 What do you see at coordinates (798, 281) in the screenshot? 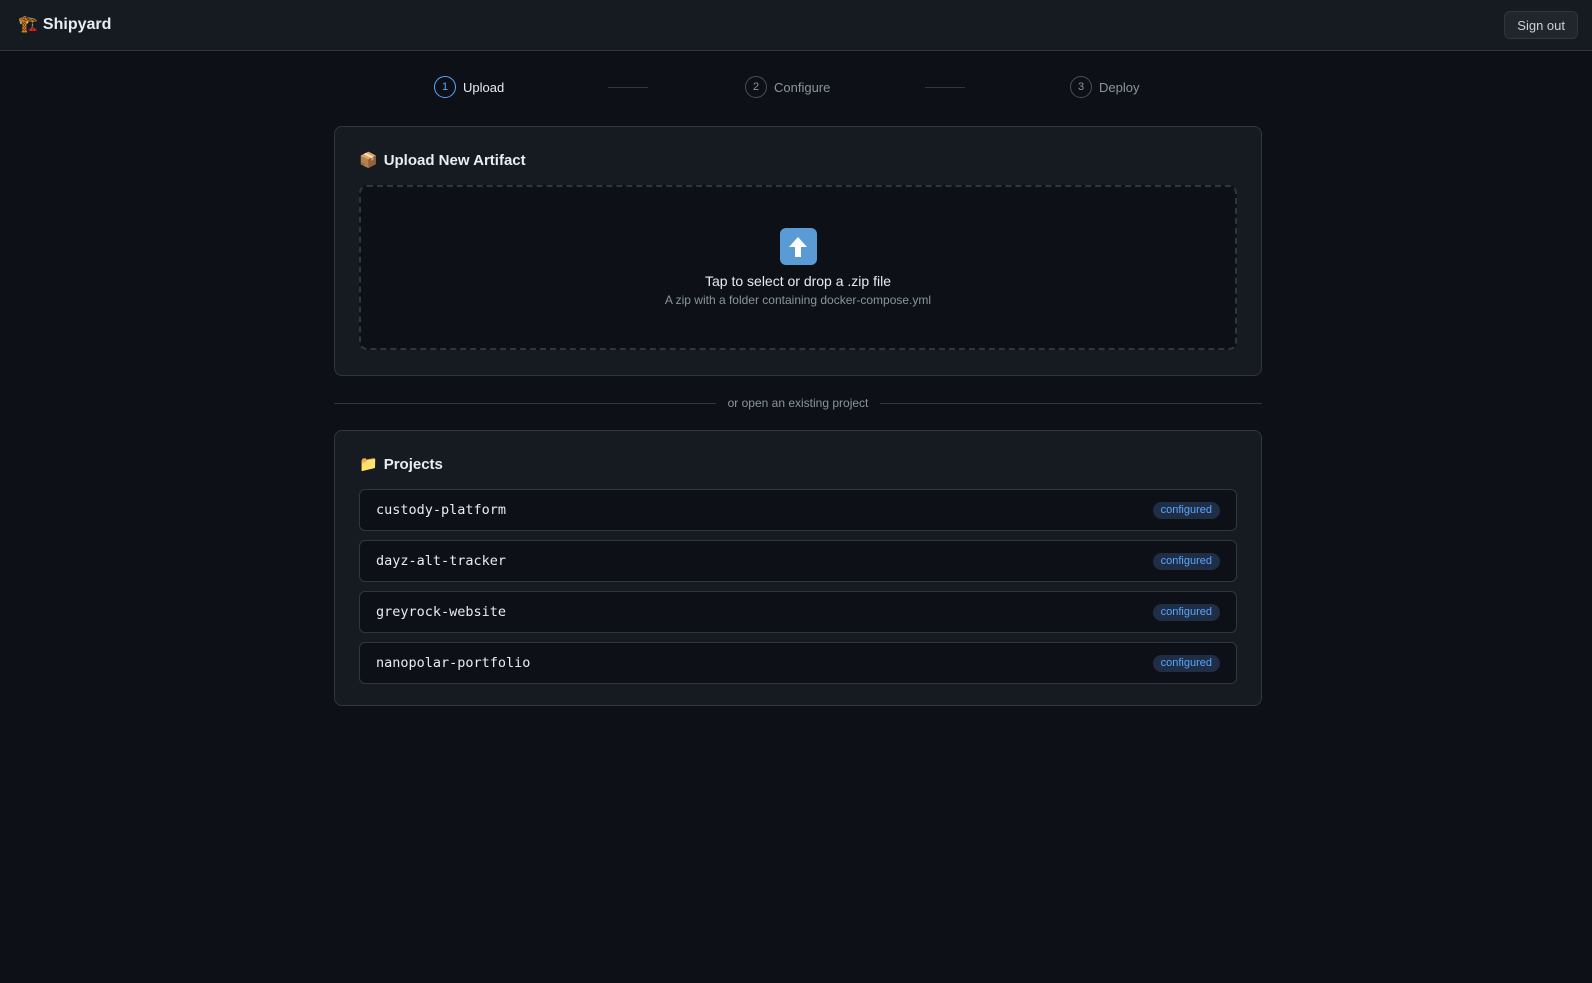
I see `dropzone-instruction: Tap to select or drop a .zip file` at bounding box center [798, 281].